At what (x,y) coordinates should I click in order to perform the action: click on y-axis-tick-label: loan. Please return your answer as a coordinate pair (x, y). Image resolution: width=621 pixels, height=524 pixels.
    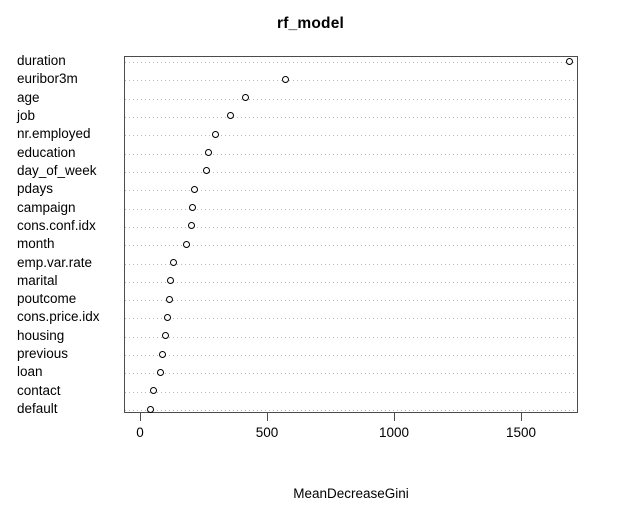
    Looking at the image, I should click on (30, 372).